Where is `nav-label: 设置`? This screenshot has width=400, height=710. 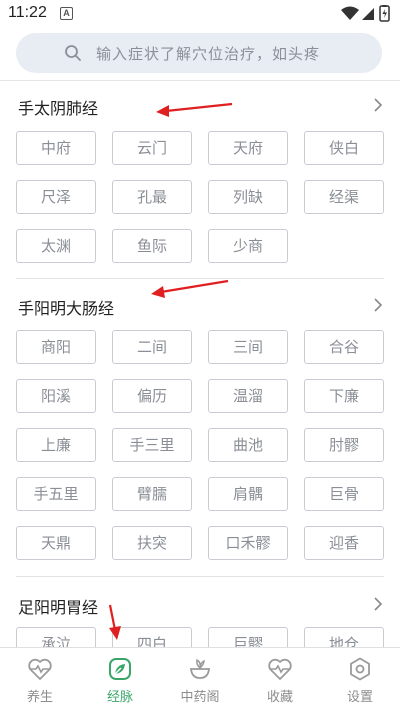 nav-label: 设置 is located at coordinates (359, 697).